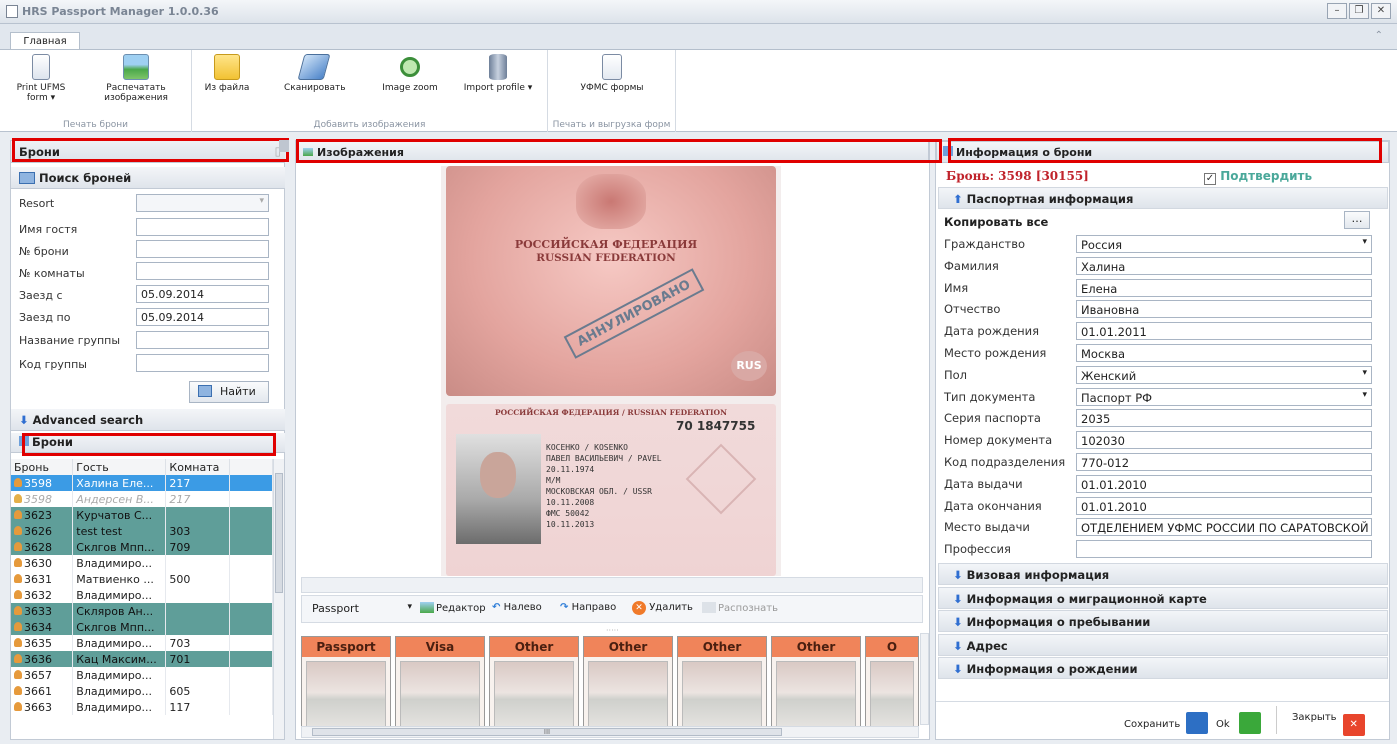  What do you see at coordinates (1224, 418) in the screenshot?
I see `field-value-input: 2035` at bounding box center [1224, 418].